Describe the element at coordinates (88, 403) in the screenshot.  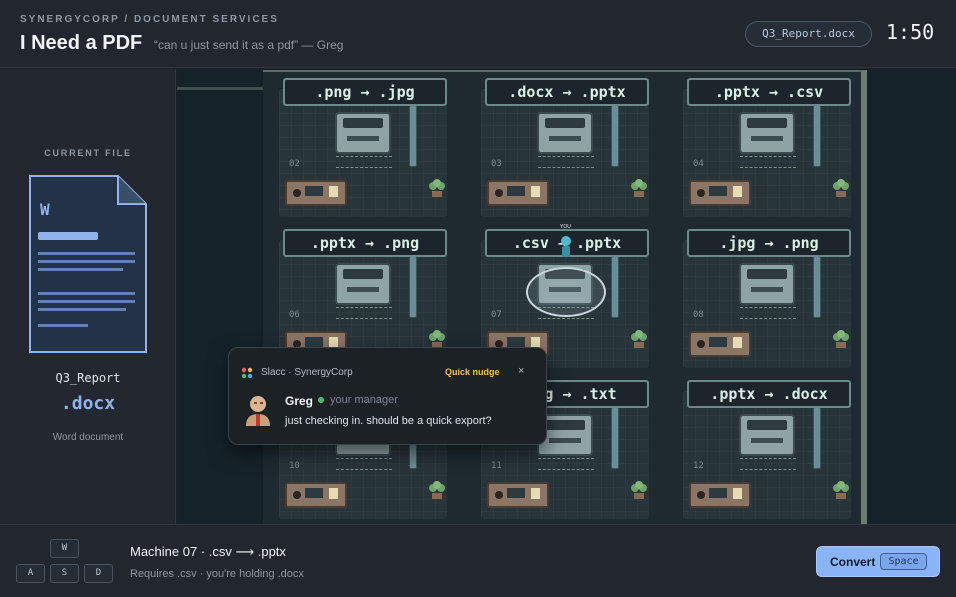
I see `file-extension: .docx` at that location.